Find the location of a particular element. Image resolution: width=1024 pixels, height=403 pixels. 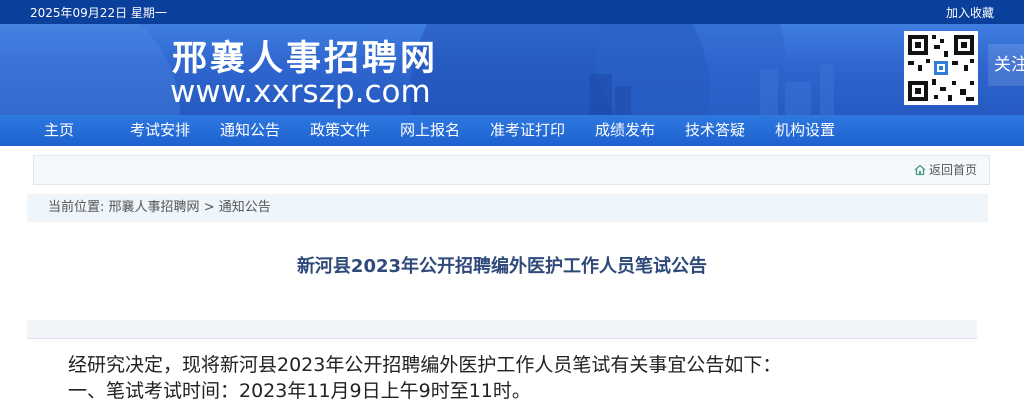

nav-item-policy: 政策文件 is located at coordinates (340, 130).